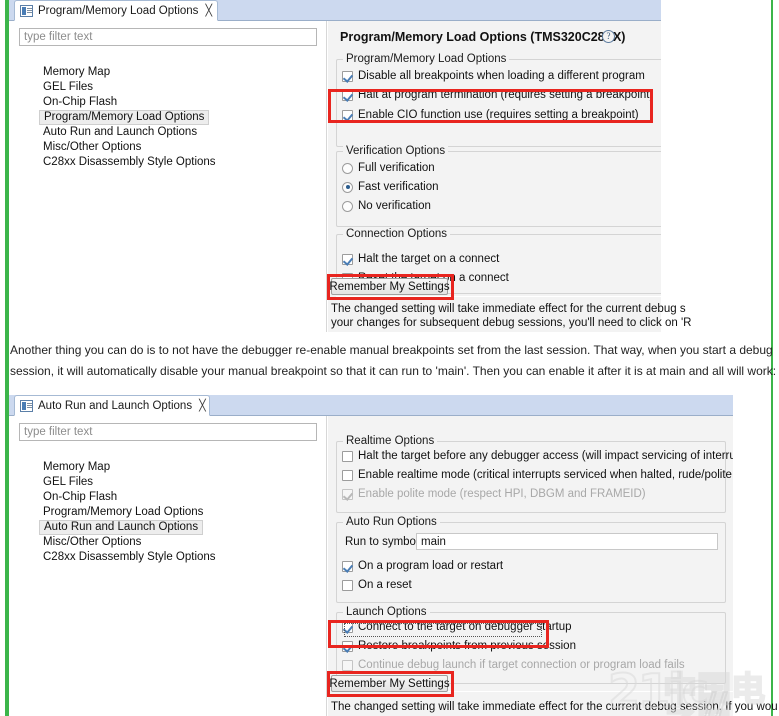 The height and width of the screenshot is (716, 779). I want to click on run-to-symbol-input: main, so click(567, 541).